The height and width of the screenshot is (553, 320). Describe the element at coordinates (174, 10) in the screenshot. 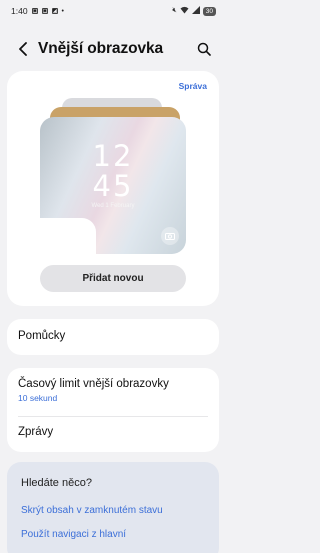

I see `mute-icon: 🔇︎` at that location.